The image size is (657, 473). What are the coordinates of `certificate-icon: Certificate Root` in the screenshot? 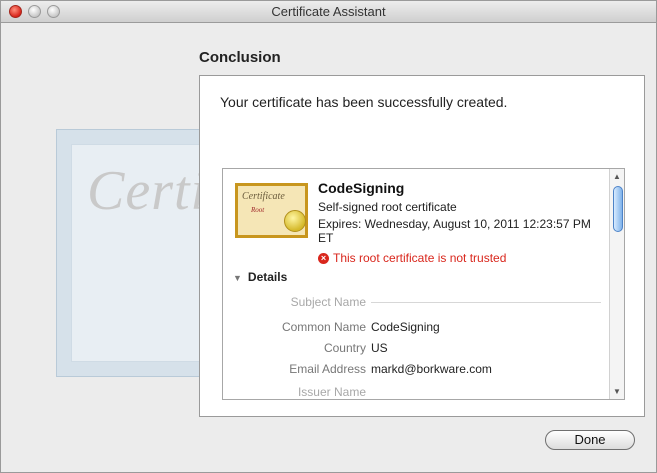 It's located at (271, 210).